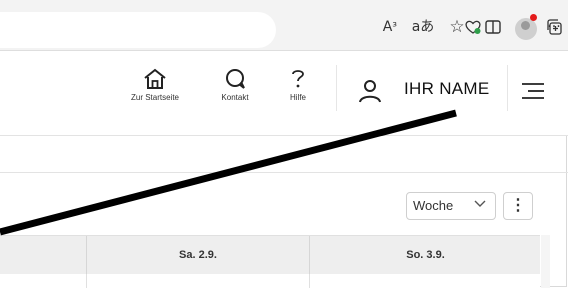 This screenshot has width=568, height=288. What do you see at coordinates (526, 29) in the screenshot?
I see `profile-icon` at bounding box center [526, 29].